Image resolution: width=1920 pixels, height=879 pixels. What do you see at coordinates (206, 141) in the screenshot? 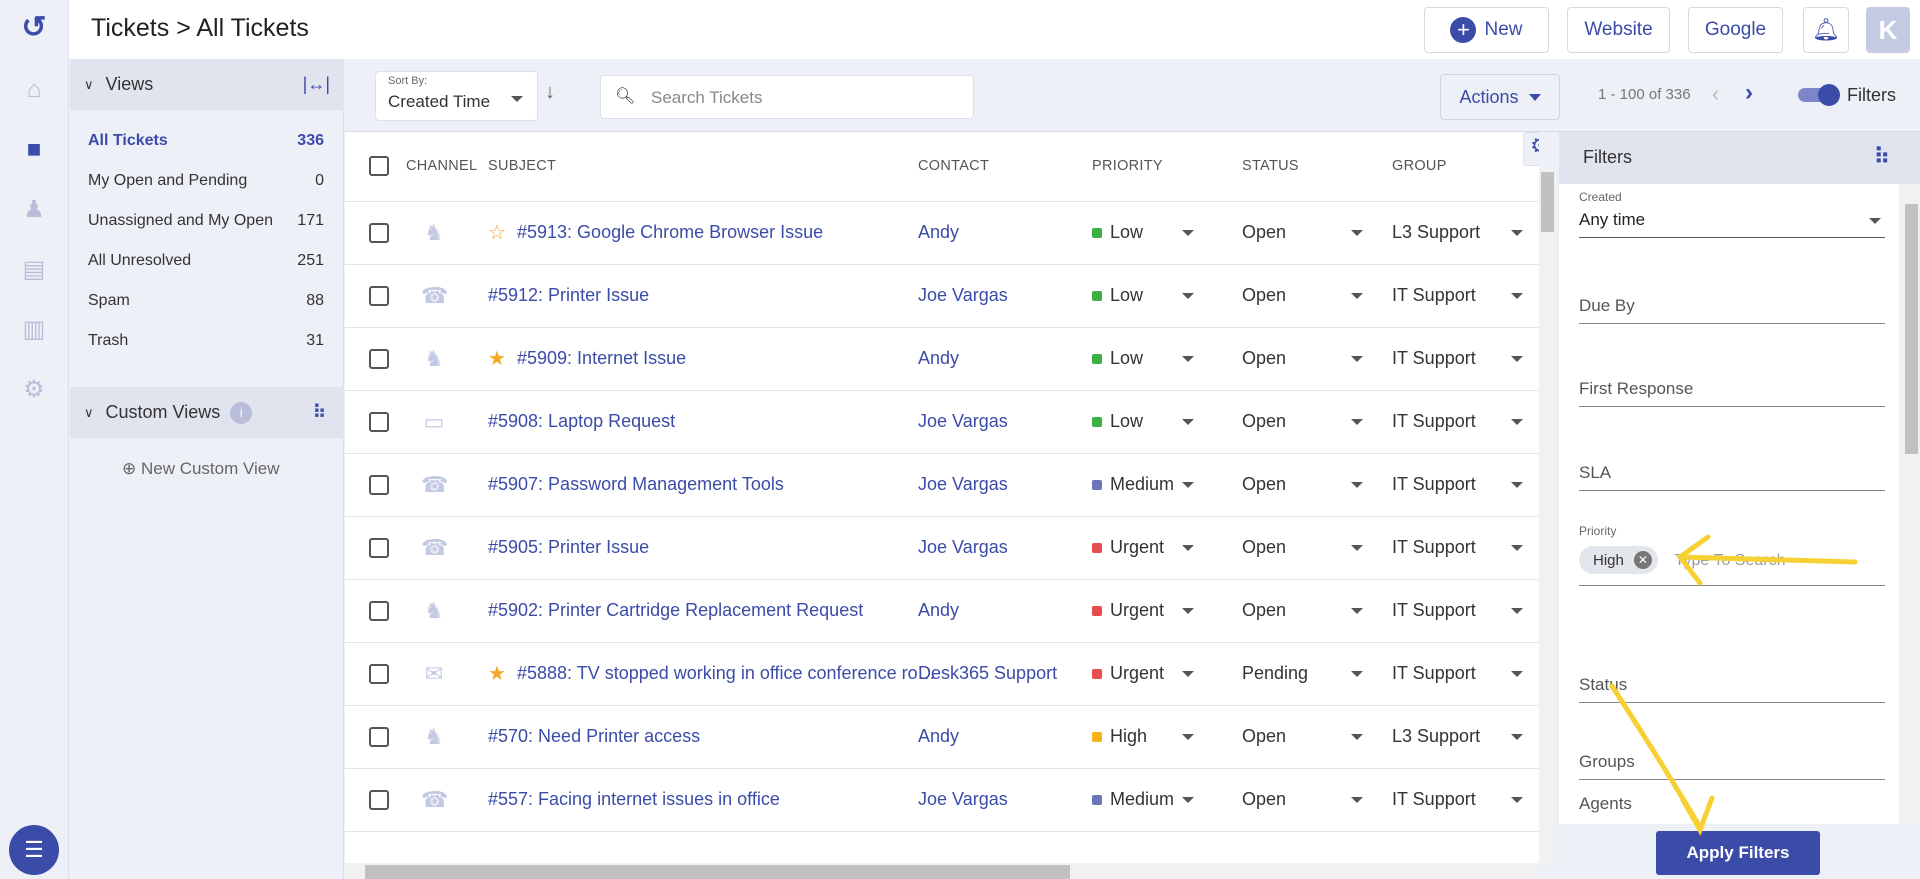
I see `view-item-all-tickets: All Tickets 336` at bounding box center [206, 141].